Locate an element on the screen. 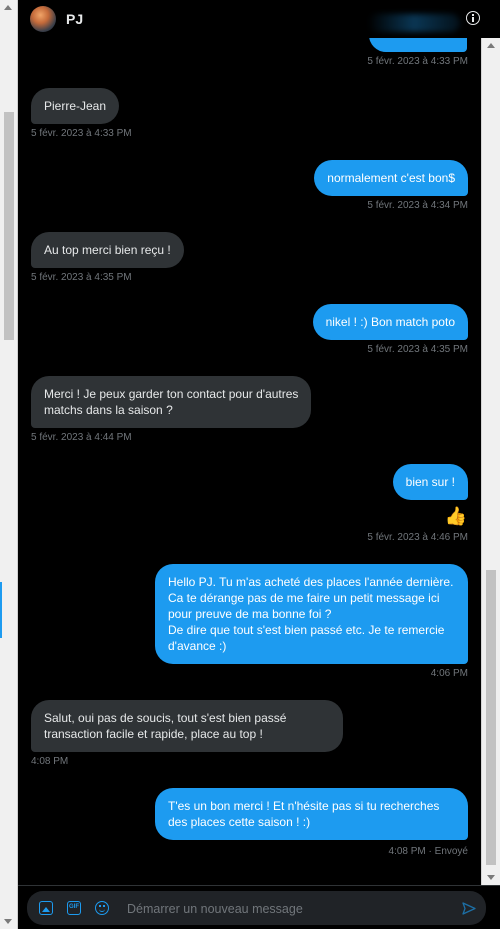 The height and width of the screenshot is (929, 500). focus-indicator is located at coordinates (1, 610).